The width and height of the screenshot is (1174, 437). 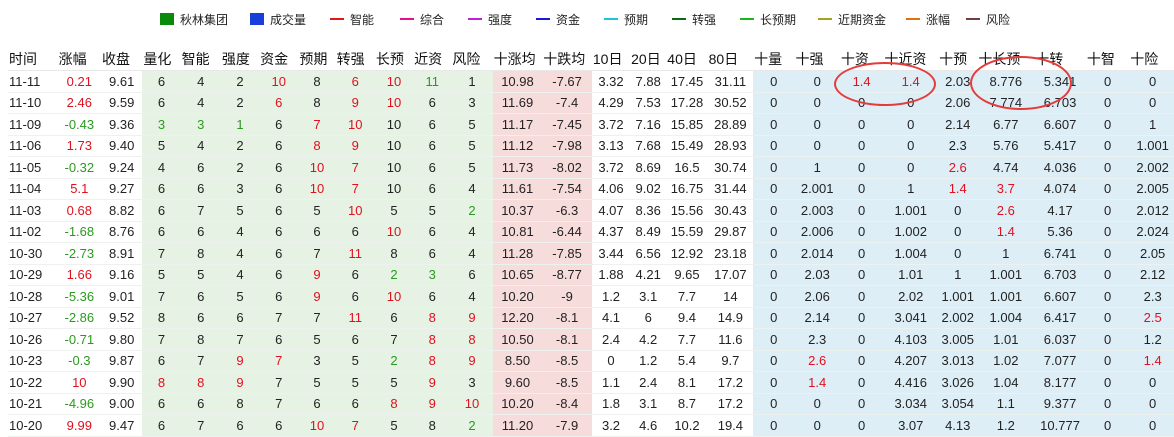 I want to click on table-cell: 8, so click(x=394, y=253).